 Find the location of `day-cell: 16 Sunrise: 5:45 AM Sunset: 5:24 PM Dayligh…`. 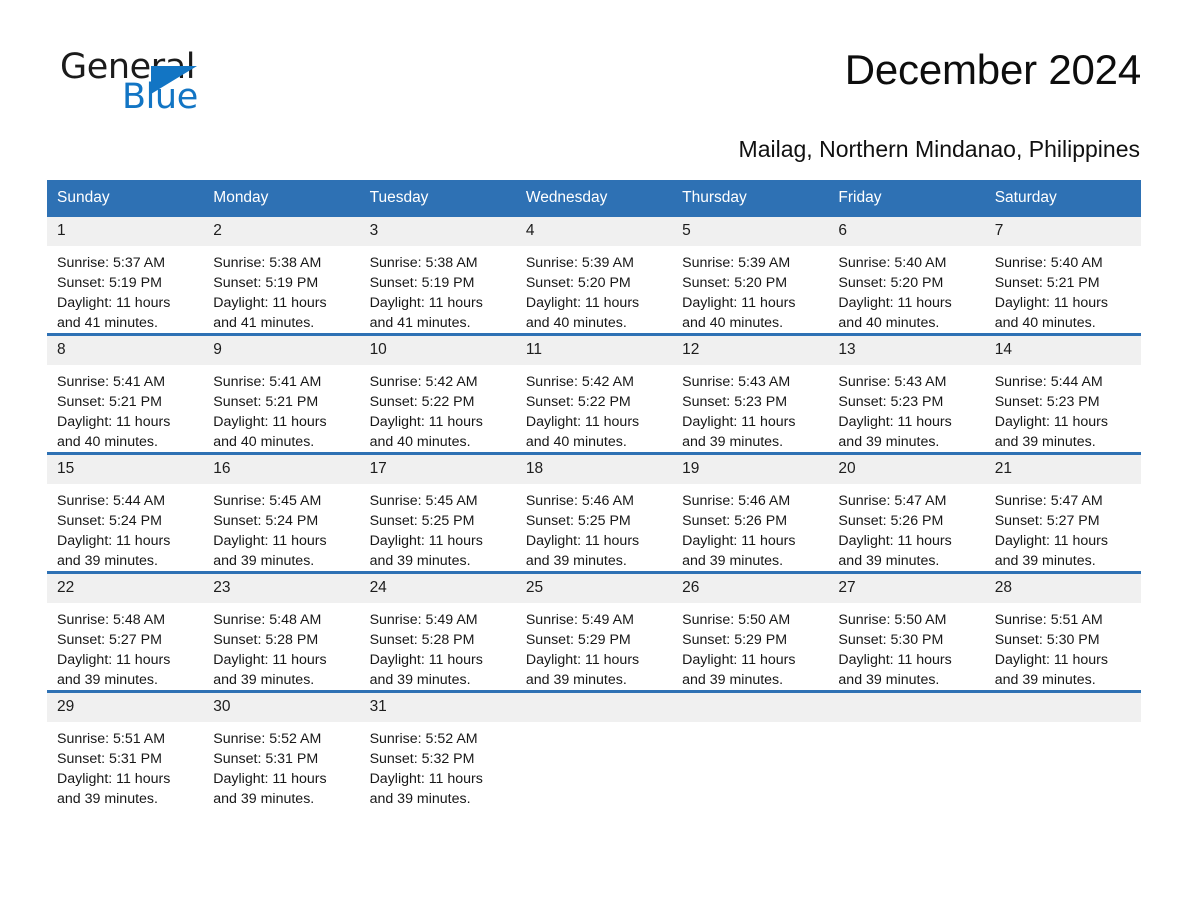

day-cell: 16 Sunrise: 5:45 AM Sunset: 5:24 PM Dayligh… is located at coordinates (281, 513).